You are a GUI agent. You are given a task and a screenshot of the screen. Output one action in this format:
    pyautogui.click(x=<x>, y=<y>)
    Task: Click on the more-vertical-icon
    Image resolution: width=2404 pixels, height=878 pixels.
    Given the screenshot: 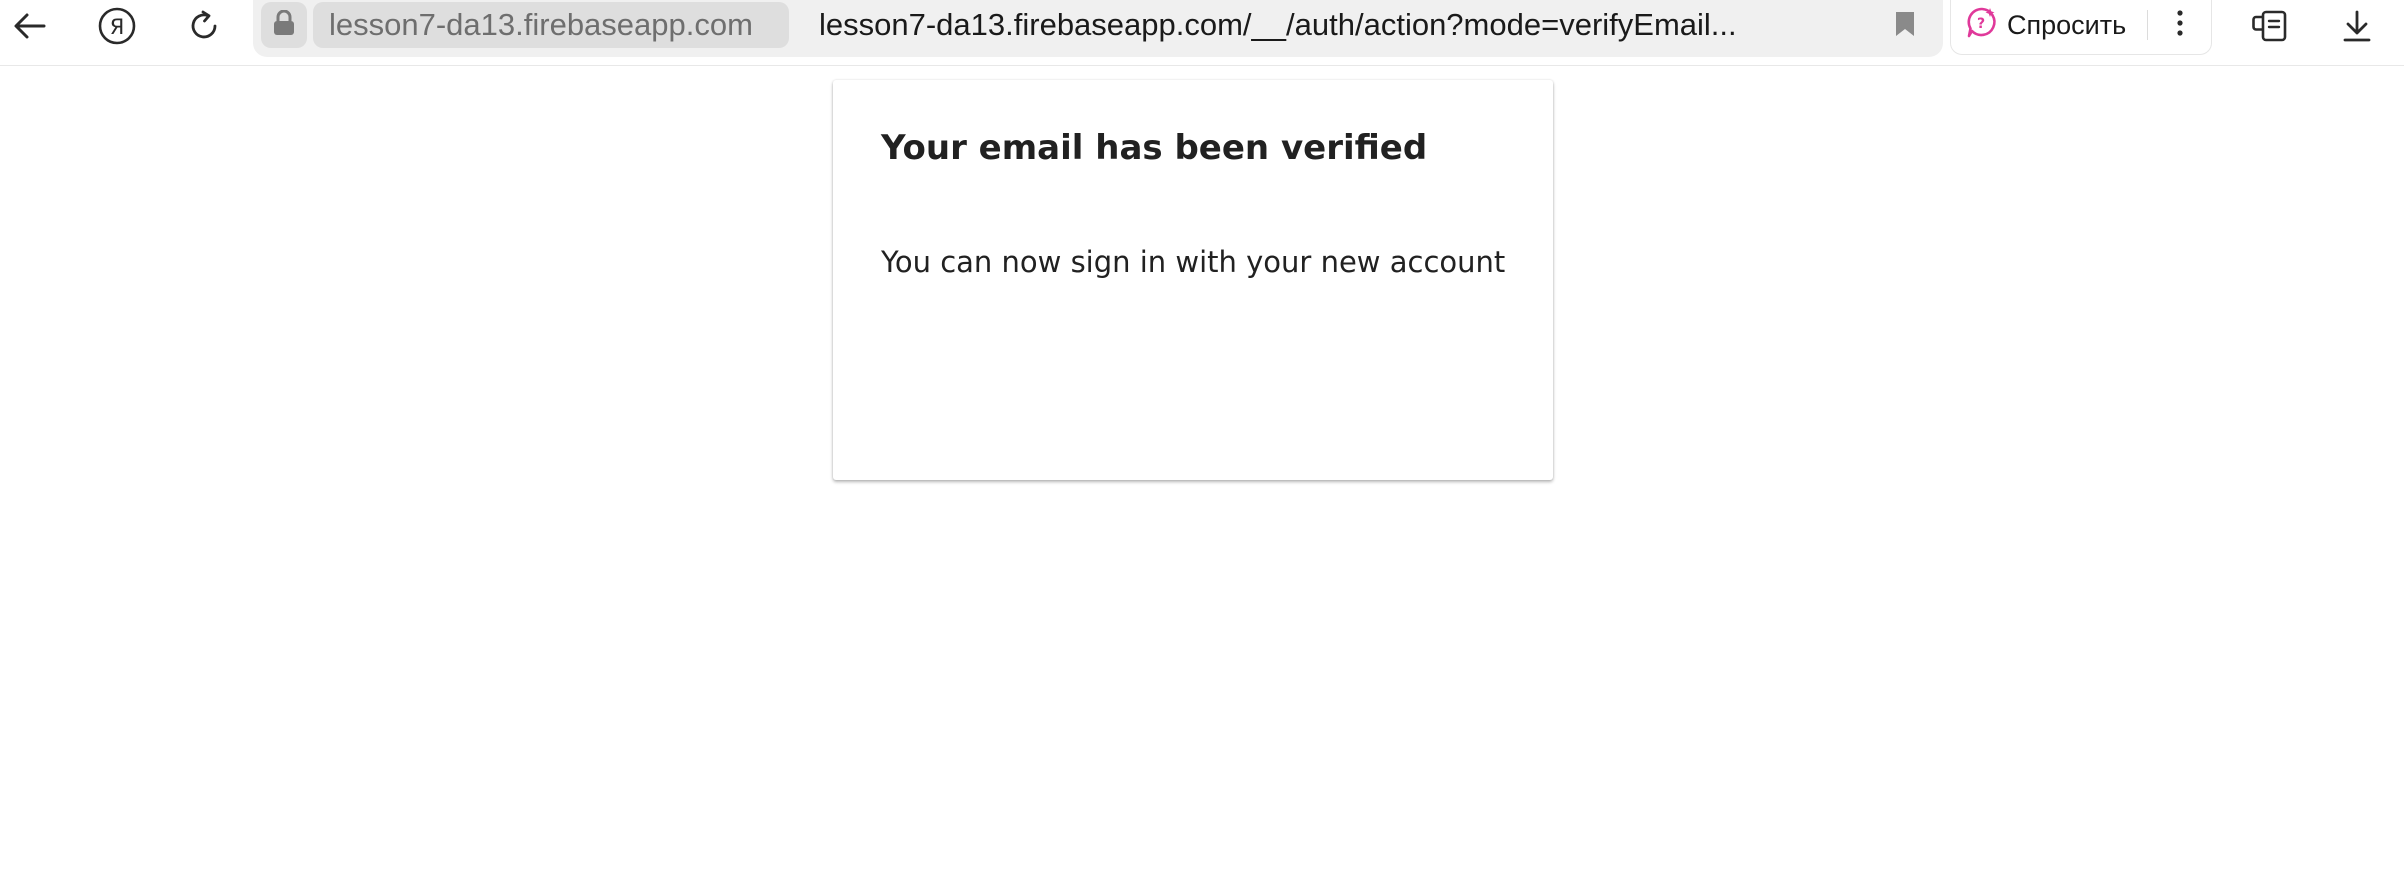 What is the action you would take?
    pyautogui.click(x=2180, y=25)
    